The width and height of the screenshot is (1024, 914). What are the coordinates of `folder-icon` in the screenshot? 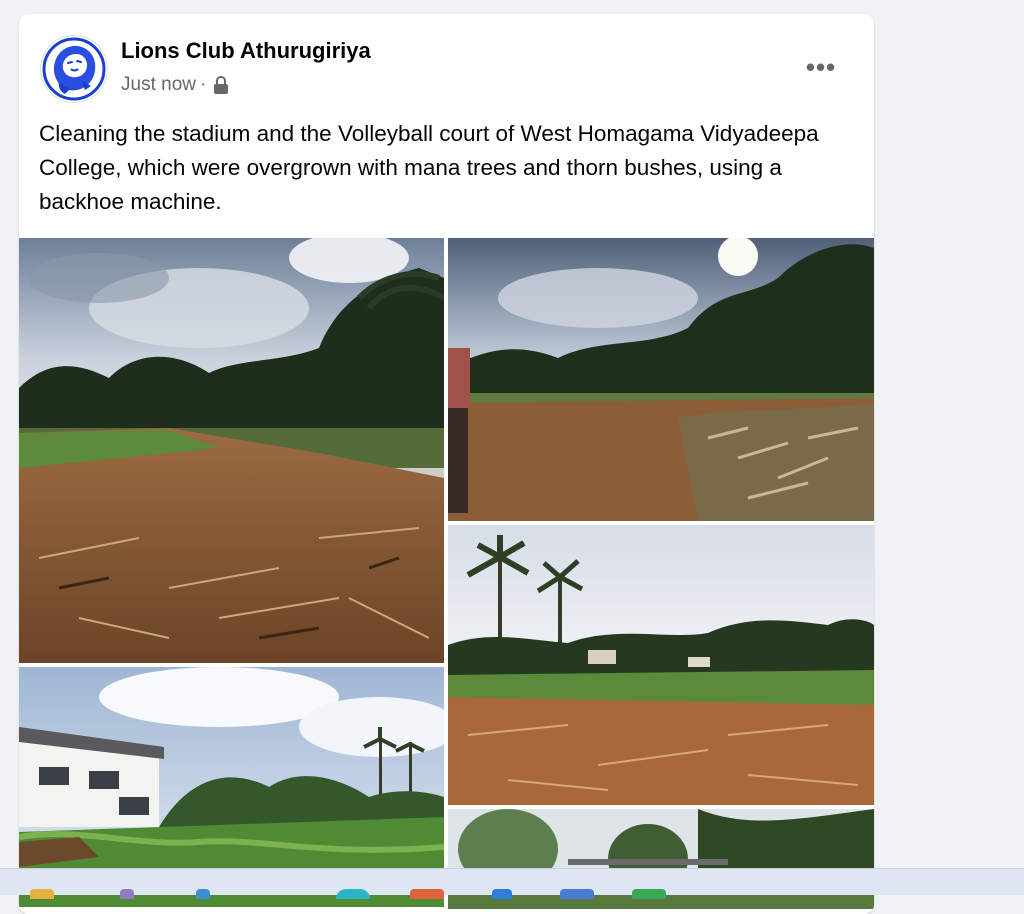 It's located at (42, 894).